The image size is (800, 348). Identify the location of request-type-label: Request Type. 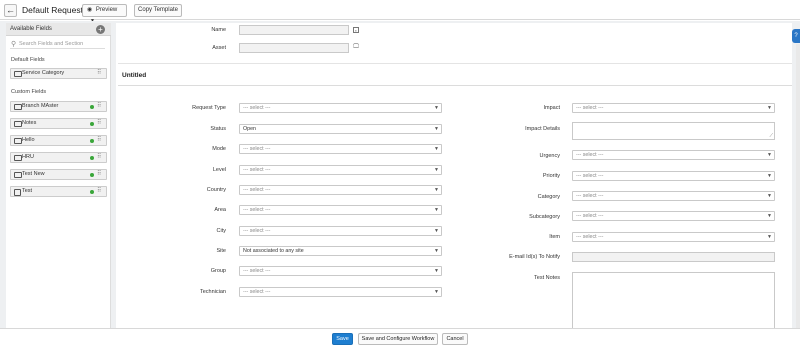
(209, 108).